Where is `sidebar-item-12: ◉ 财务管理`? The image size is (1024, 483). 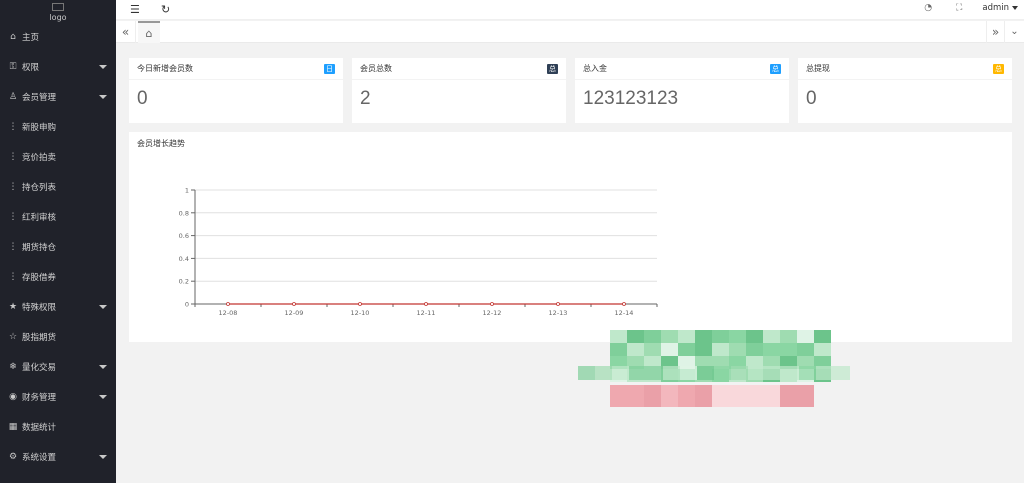
sidebar-item-12: ◉ 财务管理 is located at coordinates (58, 397).